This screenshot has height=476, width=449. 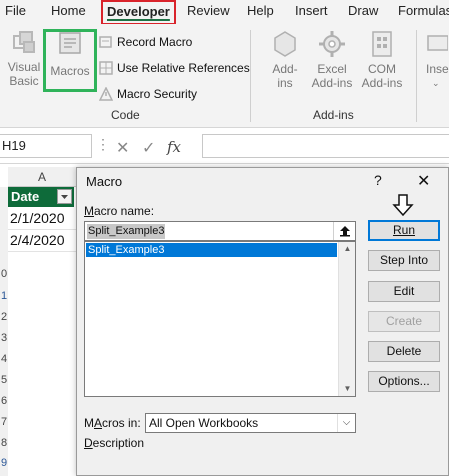 What do you see at coordinates (211, 250) in the screenshot?
I see `list-item: Split_Example3` at bounding box center [211, 250].